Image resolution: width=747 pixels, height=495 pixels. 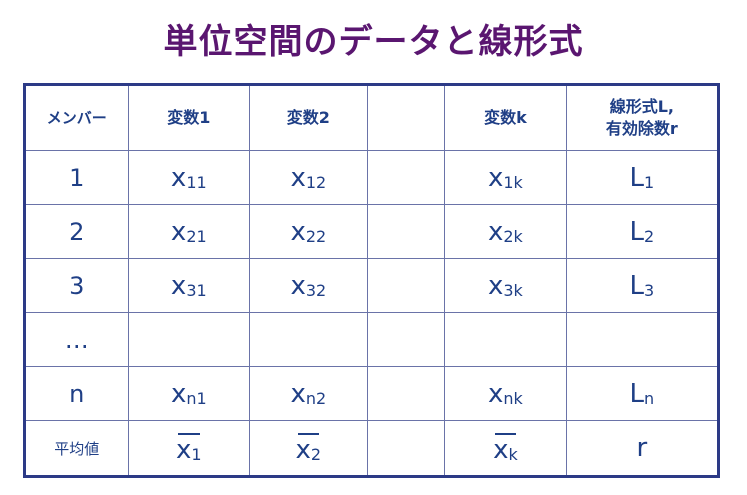 I want to click on mean-gap, so click(x=406, y=448).